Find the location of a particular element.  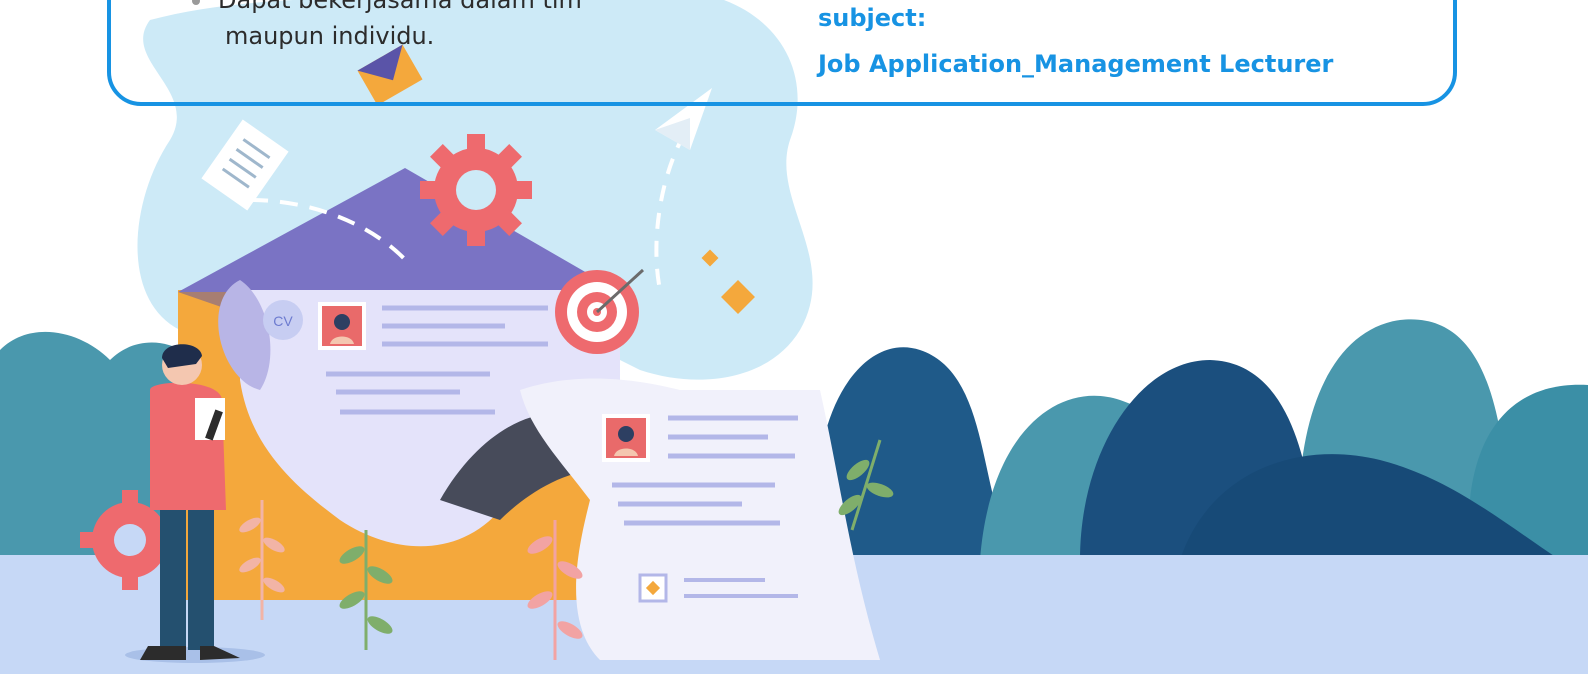

requirement-text-continued: maupun individu. is located at coordinates (330, 36).